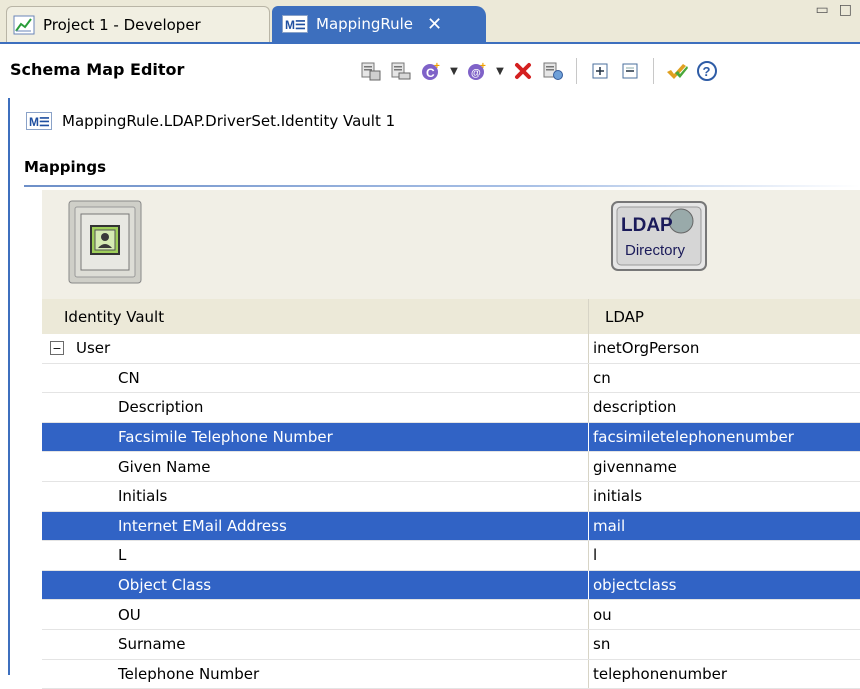 Image resolution: width=860 pixels, height=689 pixels. What do you see at coordinates (160, 407) in the screenshot?
I see `identity-vault-name: Description` at bounding box center [160, 407].